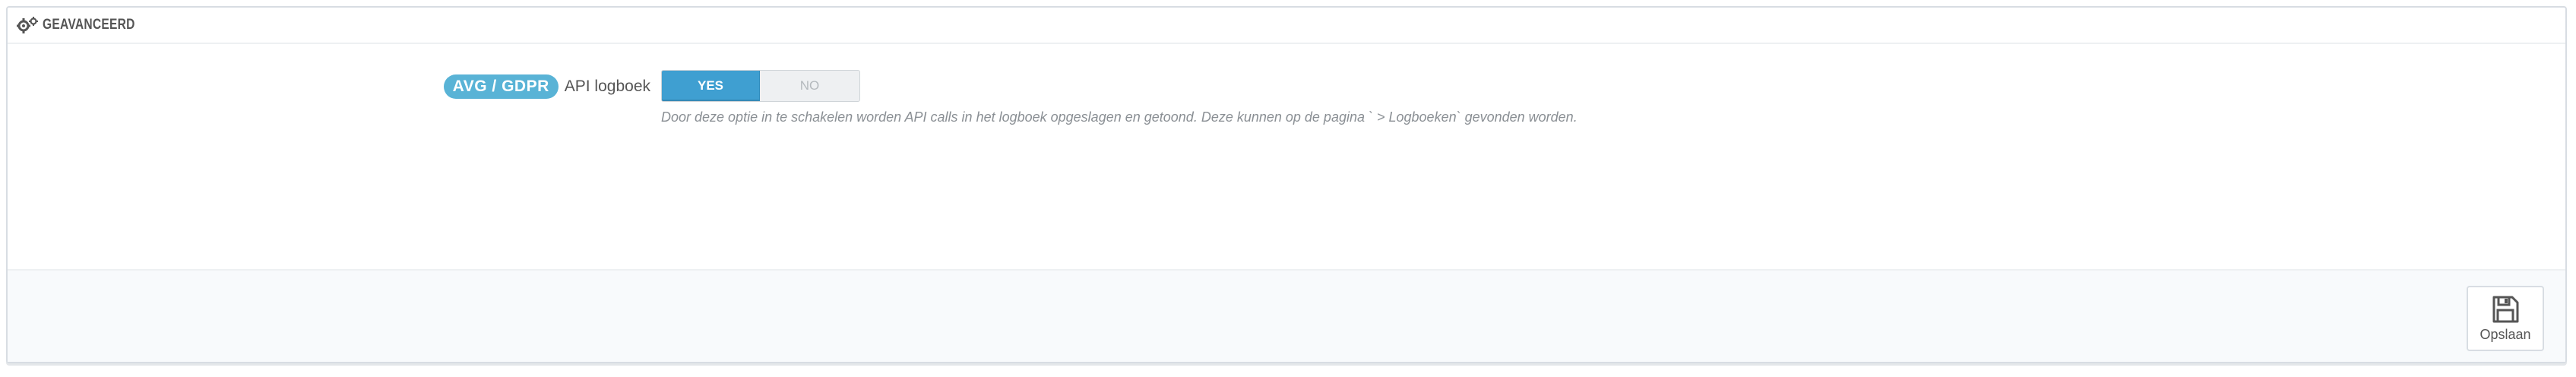 The width and height of the screenshot is (2576, 377). I want to click on api-logbook-toggle: YES NO, so click(760, 86).